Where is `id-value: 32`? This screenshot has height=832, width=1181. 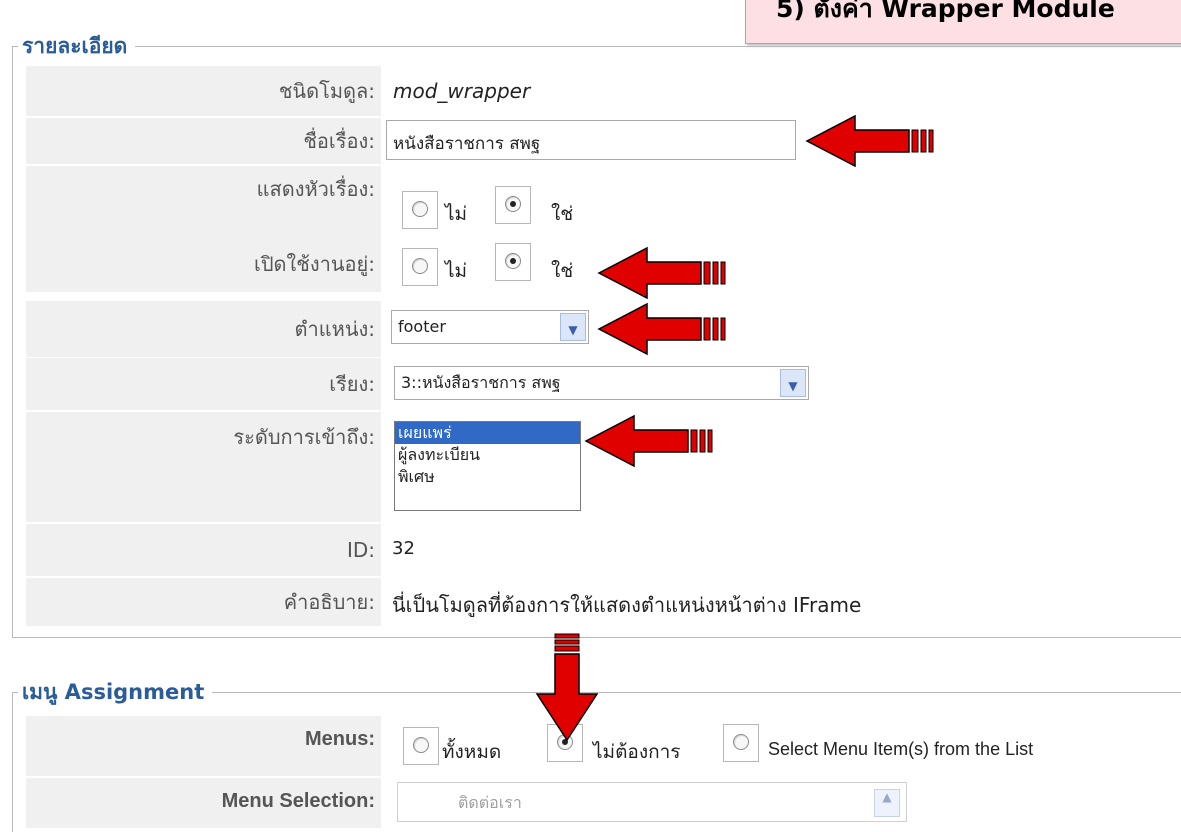 id-value: 32 is located at coordinates (403, 548).